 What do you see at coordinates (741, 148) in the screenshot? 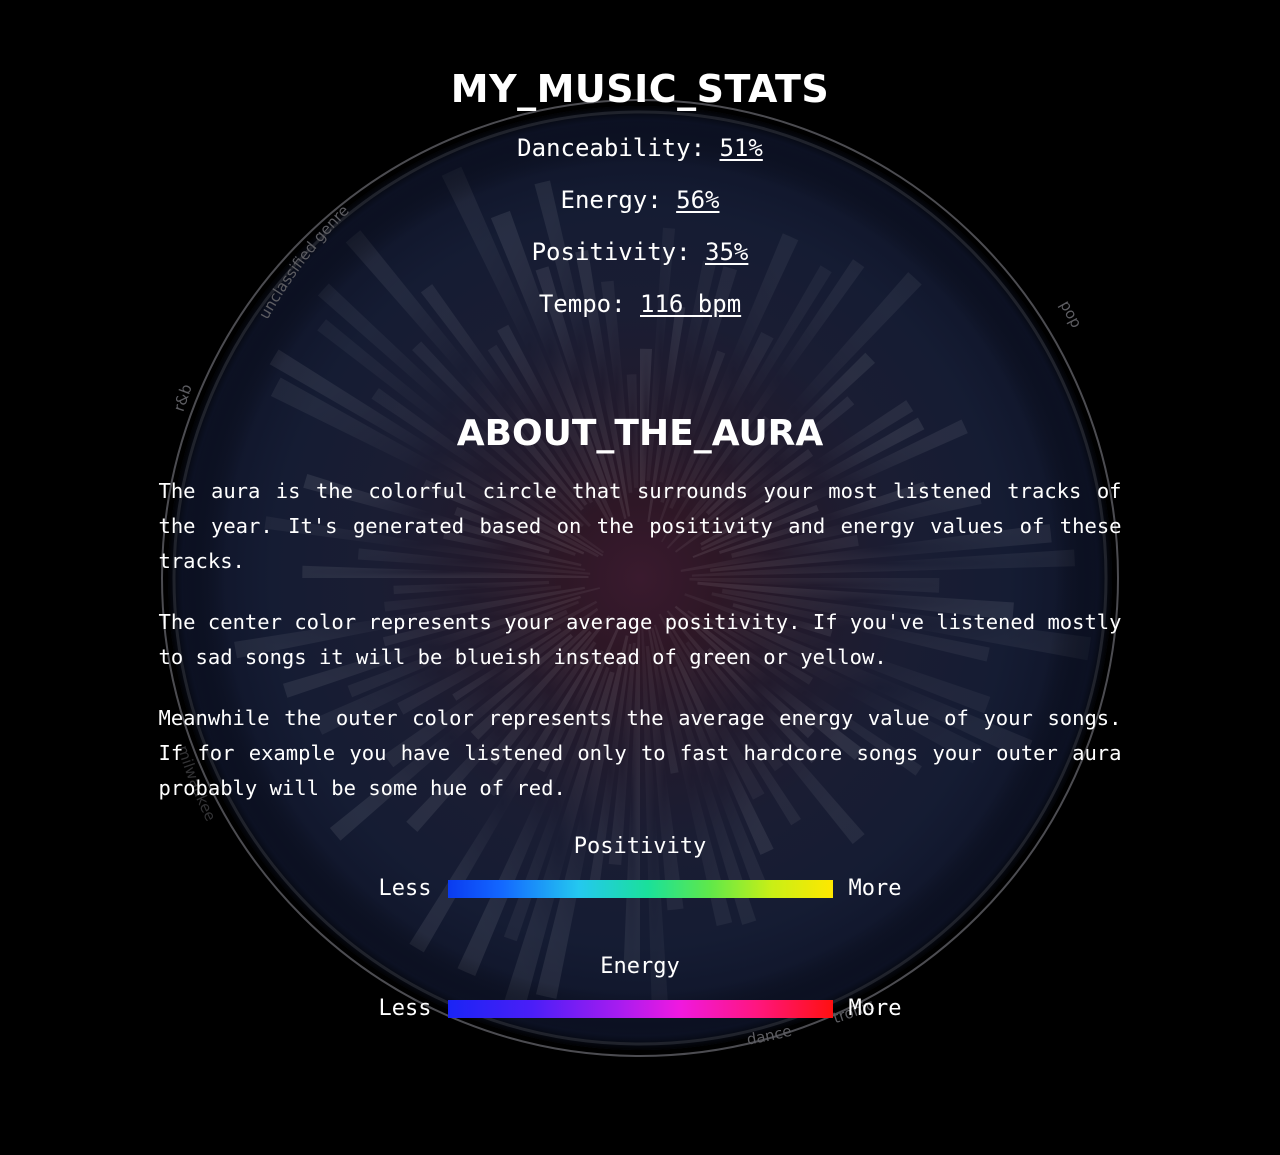
I see `stat-value-danceability: 51%` at bounding box center [741, 148].